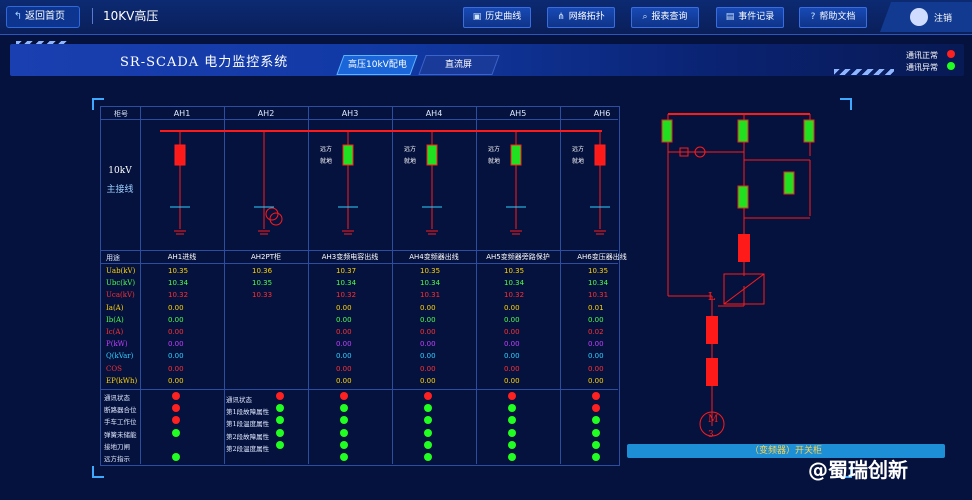 Image resolution: width=972 pixels, height=500 pixels. I want to click on measure-label: Uab(kV), so click(121, 271).